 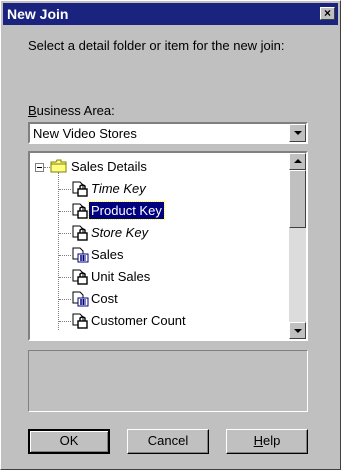 I want to click on folder-icon, so click(x=59, y=168).